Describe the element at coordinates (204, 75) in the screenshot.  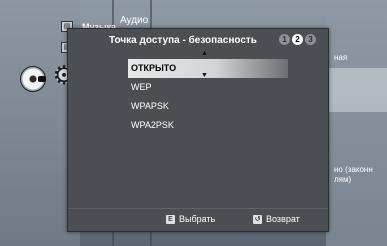
I see `scroll-down-icon: ▼` at that location.